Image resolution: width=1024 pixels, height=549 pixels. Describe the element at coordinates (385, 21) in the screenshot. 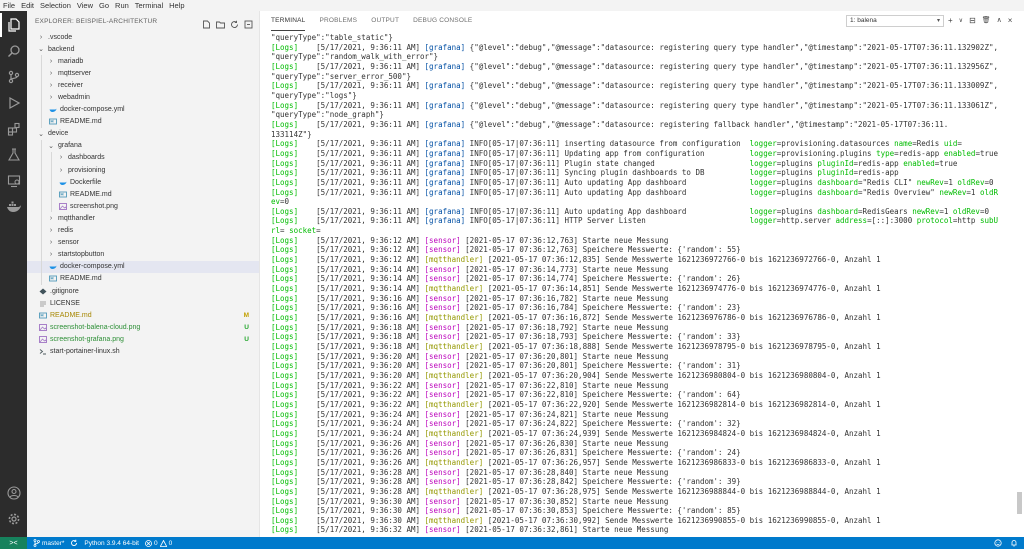

I see `tab-output: OUTPUT` at that location.